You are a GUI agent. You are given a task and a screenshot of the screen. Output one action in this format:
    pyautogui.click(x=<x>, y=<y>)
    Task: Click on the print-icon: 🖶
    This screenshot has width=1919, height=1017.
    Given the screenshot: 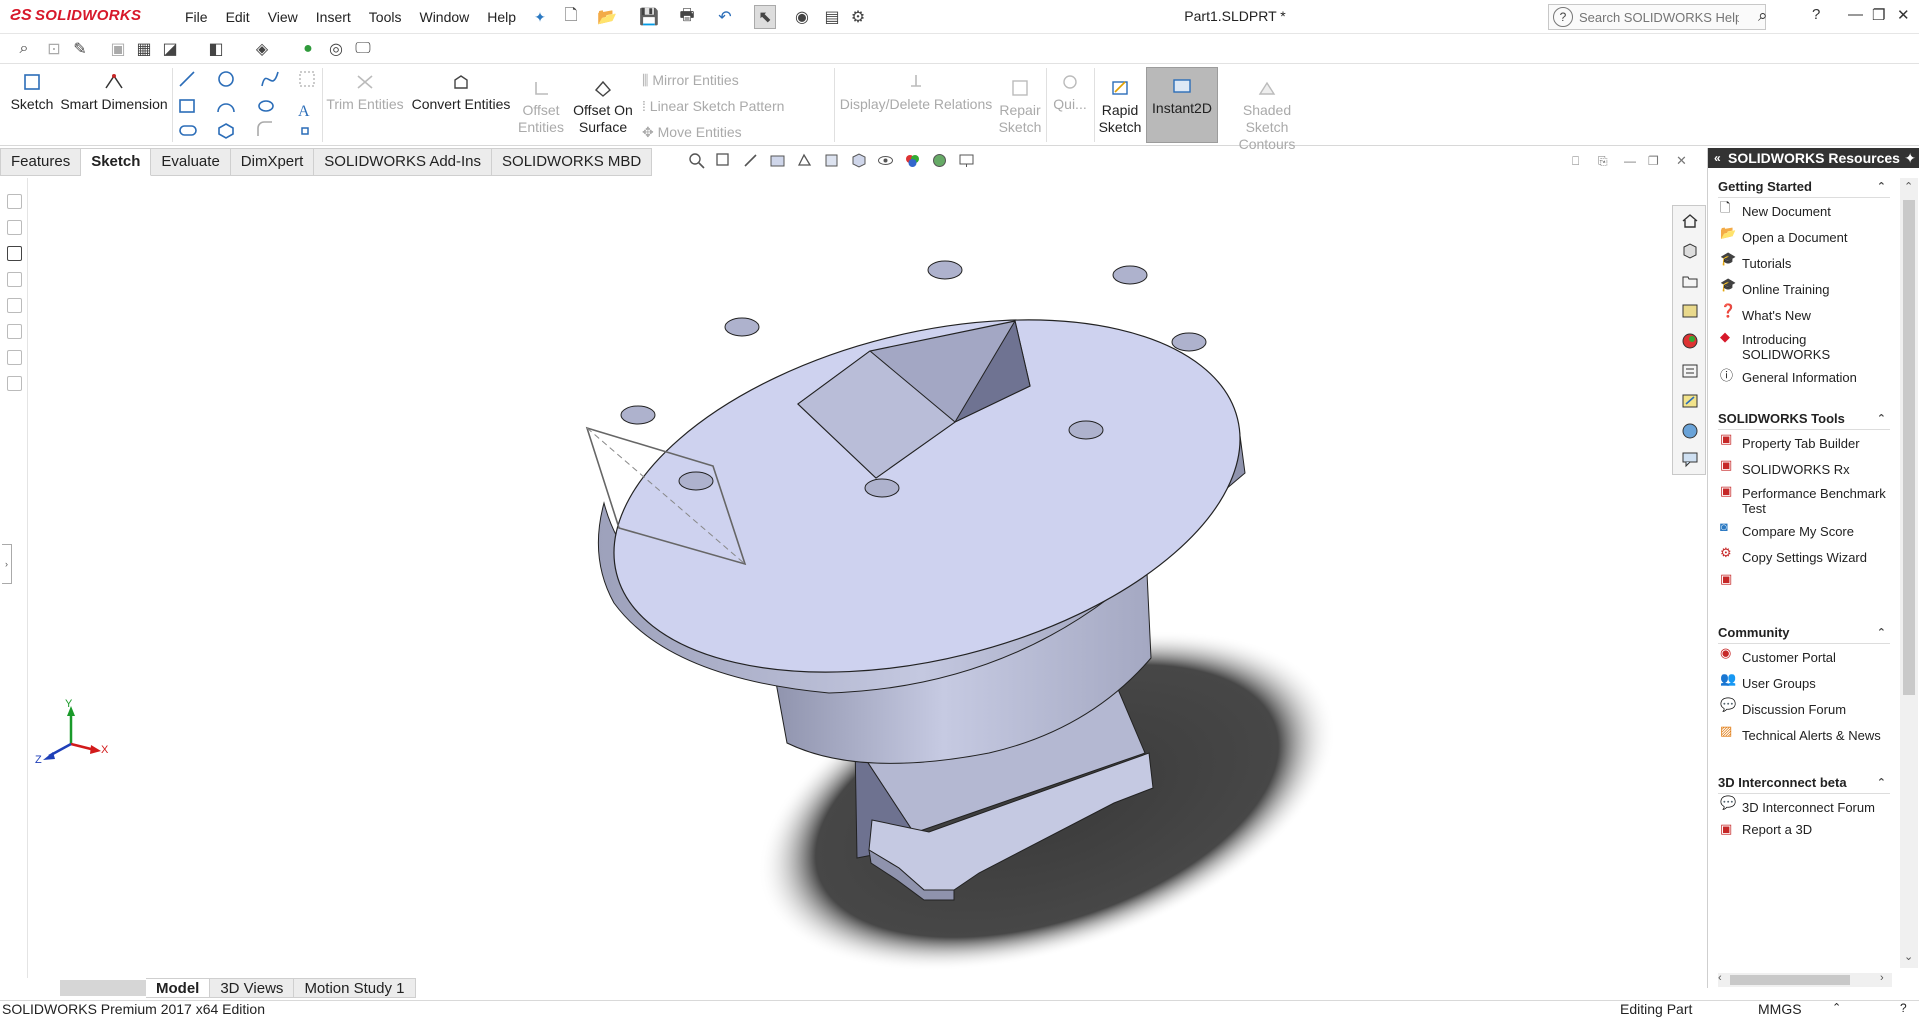 What is the action you would take?
    pyautogui.click(x=687, y=17)
    